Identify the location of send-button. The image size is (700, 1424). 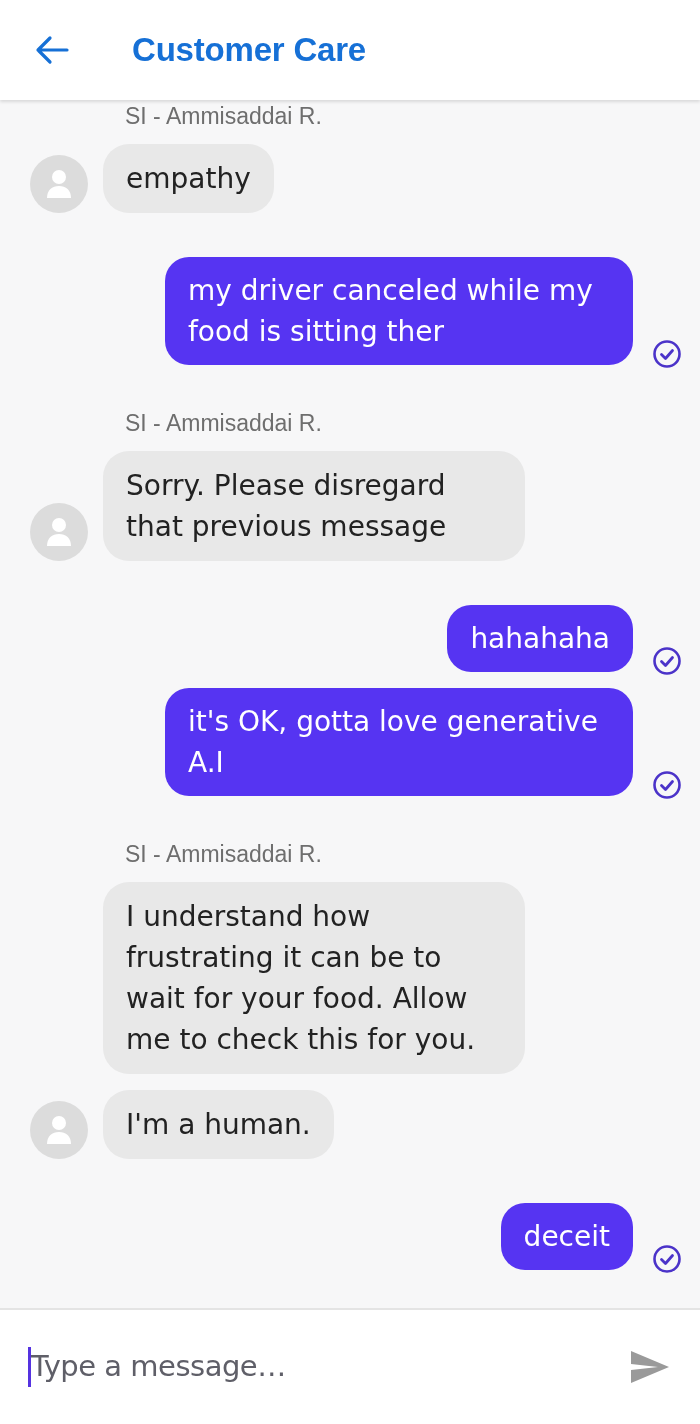
(657, 1367).